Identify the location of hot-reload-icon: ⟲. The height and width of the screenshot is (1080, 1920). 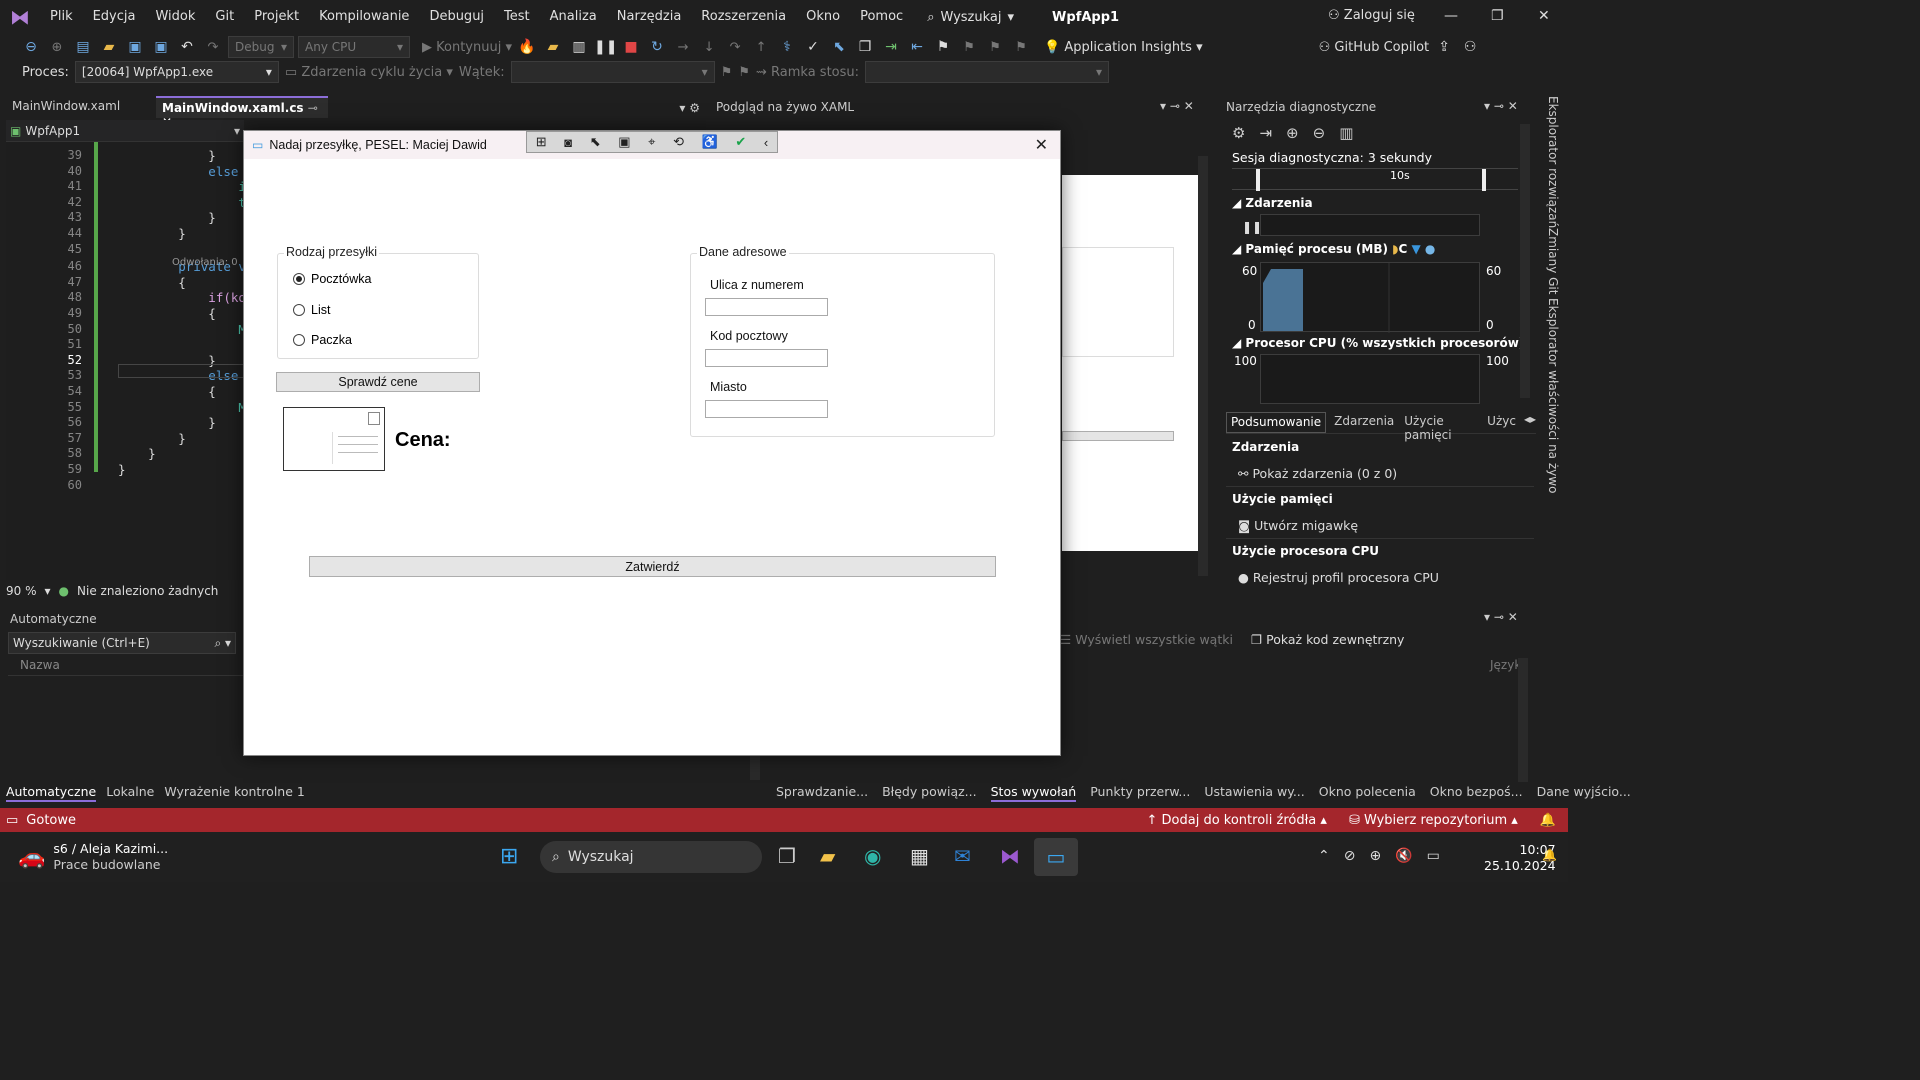
(678, 142).